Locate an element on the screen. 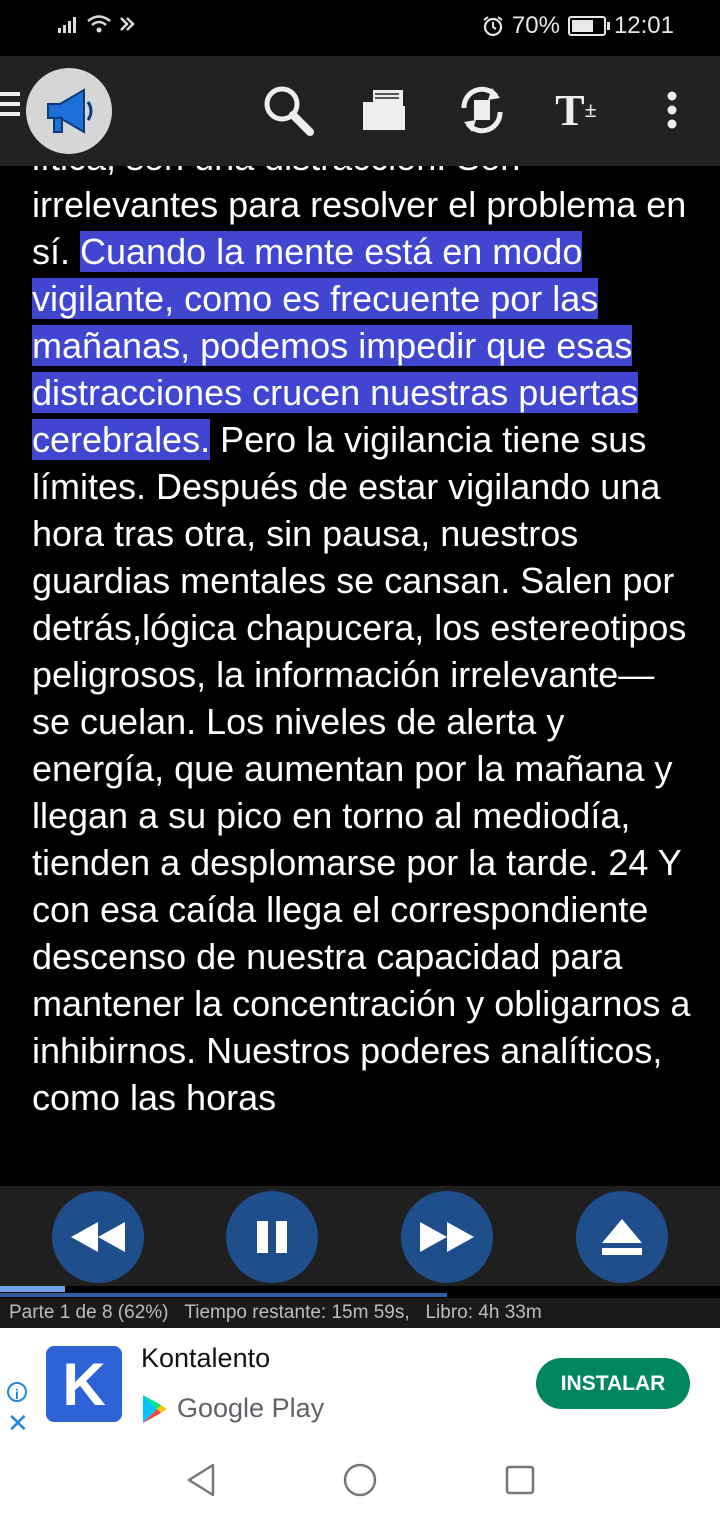 The image size is (720, 1520). install-button: INSTALAR is located at coordinates (613, 1383).